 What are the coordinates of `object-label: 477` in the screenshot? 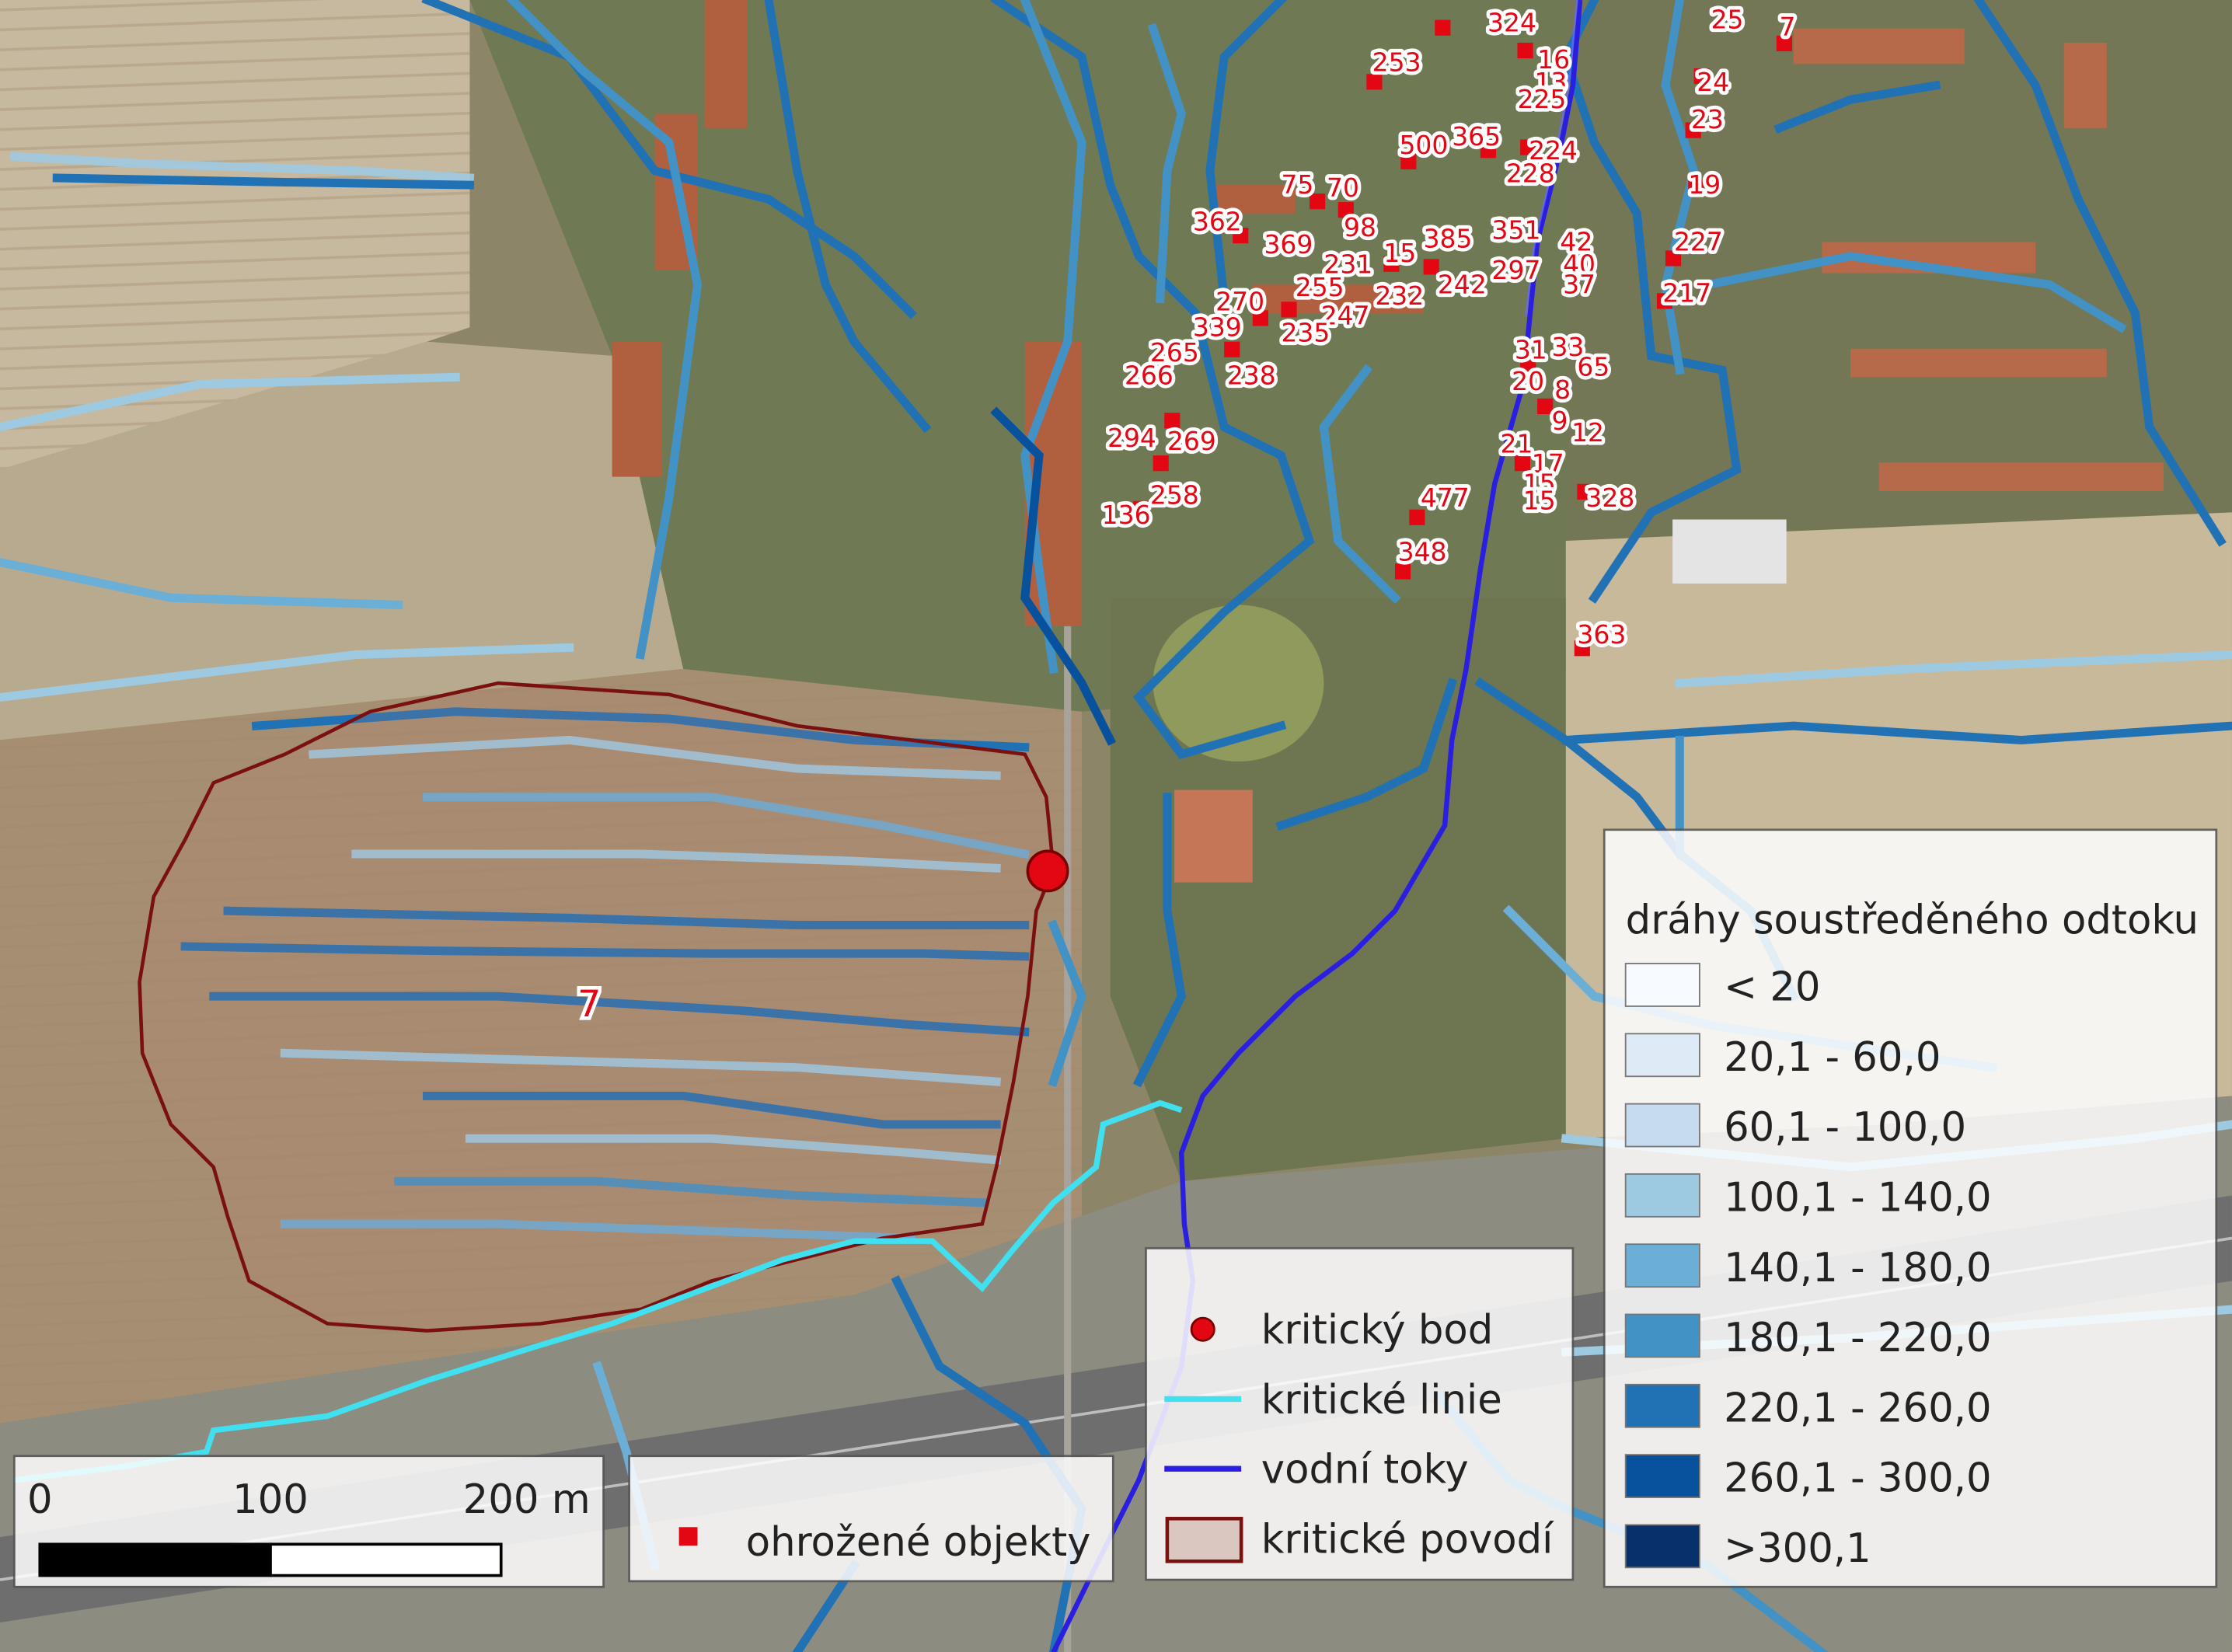 It's located at (1446, 498).